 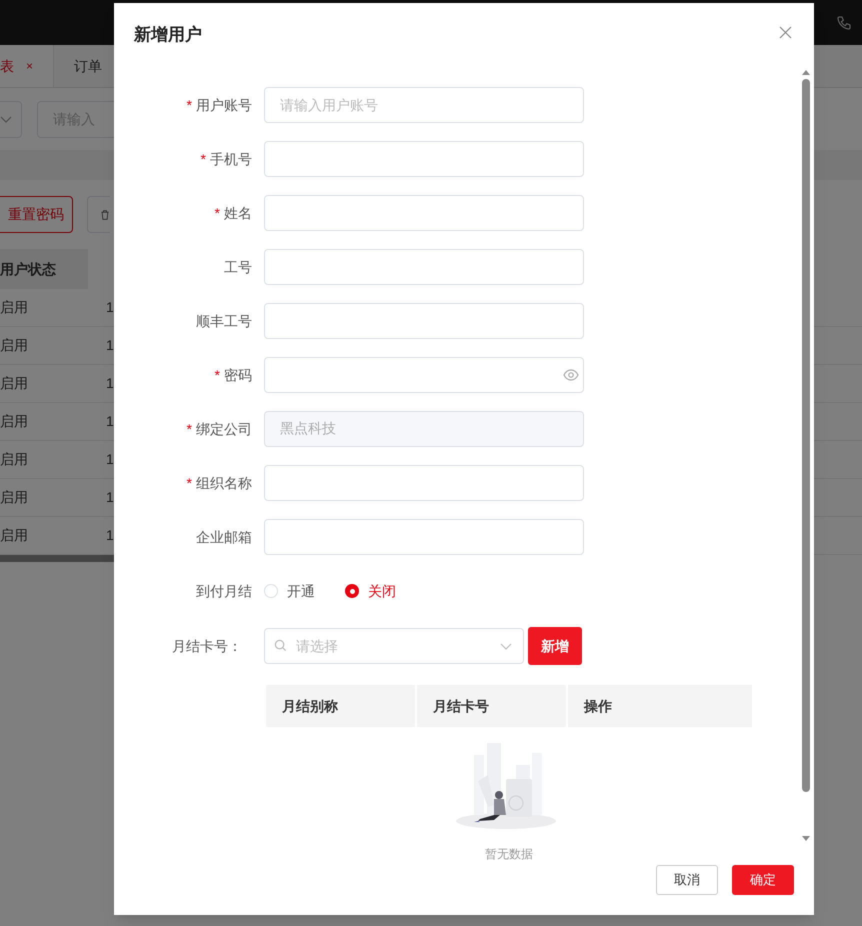 I want to click on column-header: 操作, so click(x=660, y=706).